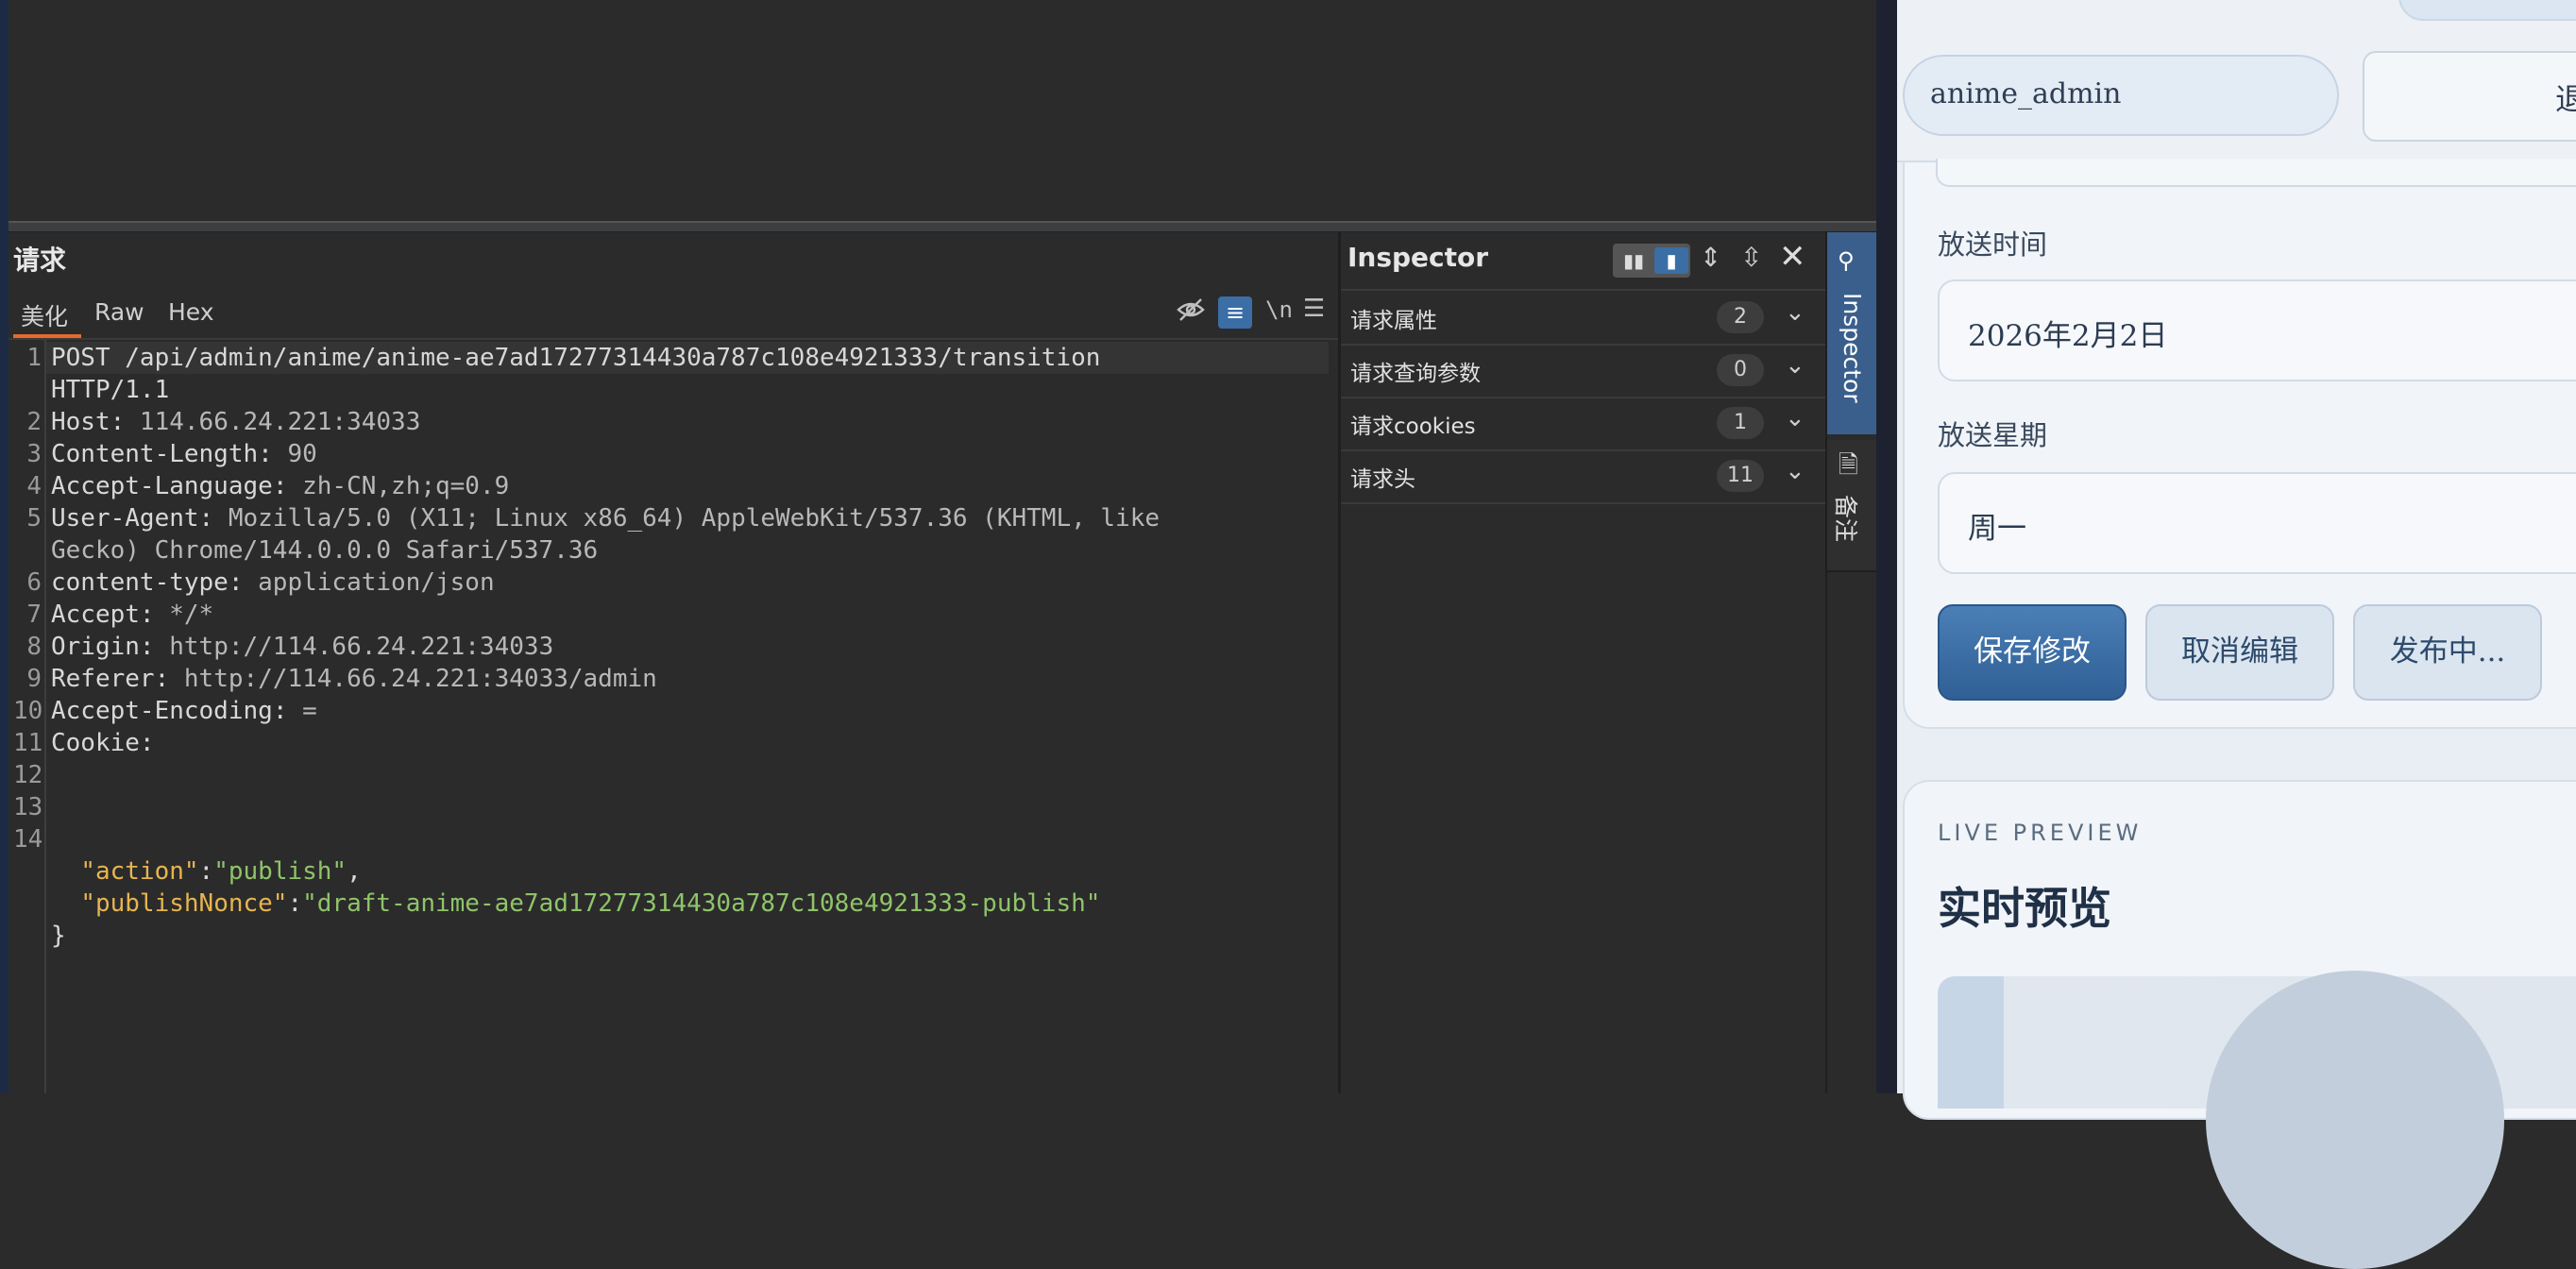 The height and width of the screenshot is (1269, 2576). Describe the element at coordinates (95, 615) in the screenshot. I see `header-name: Accept` at that location.